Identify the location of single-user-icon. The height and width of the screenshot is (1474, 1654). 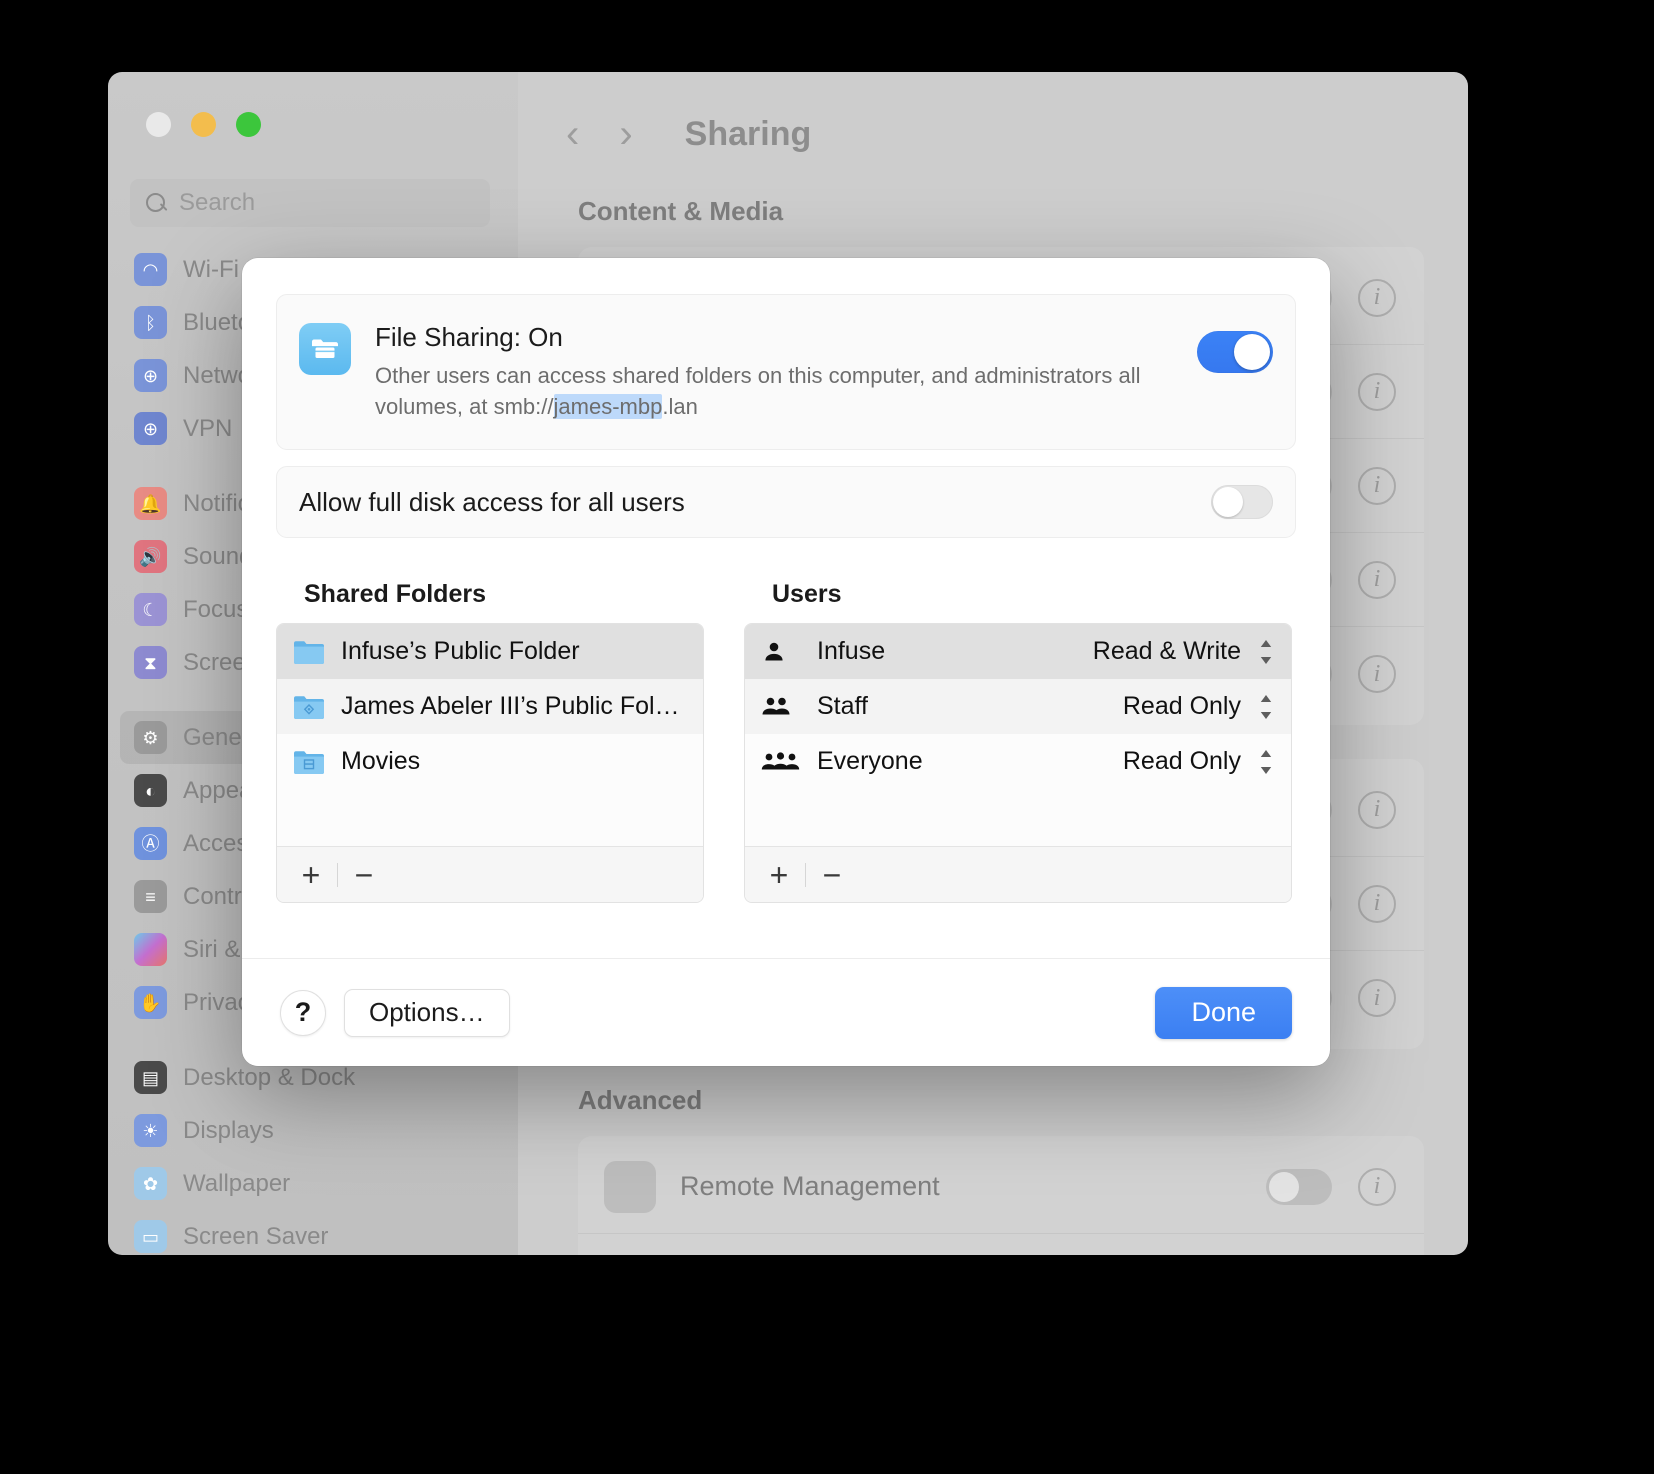
(783, 652).